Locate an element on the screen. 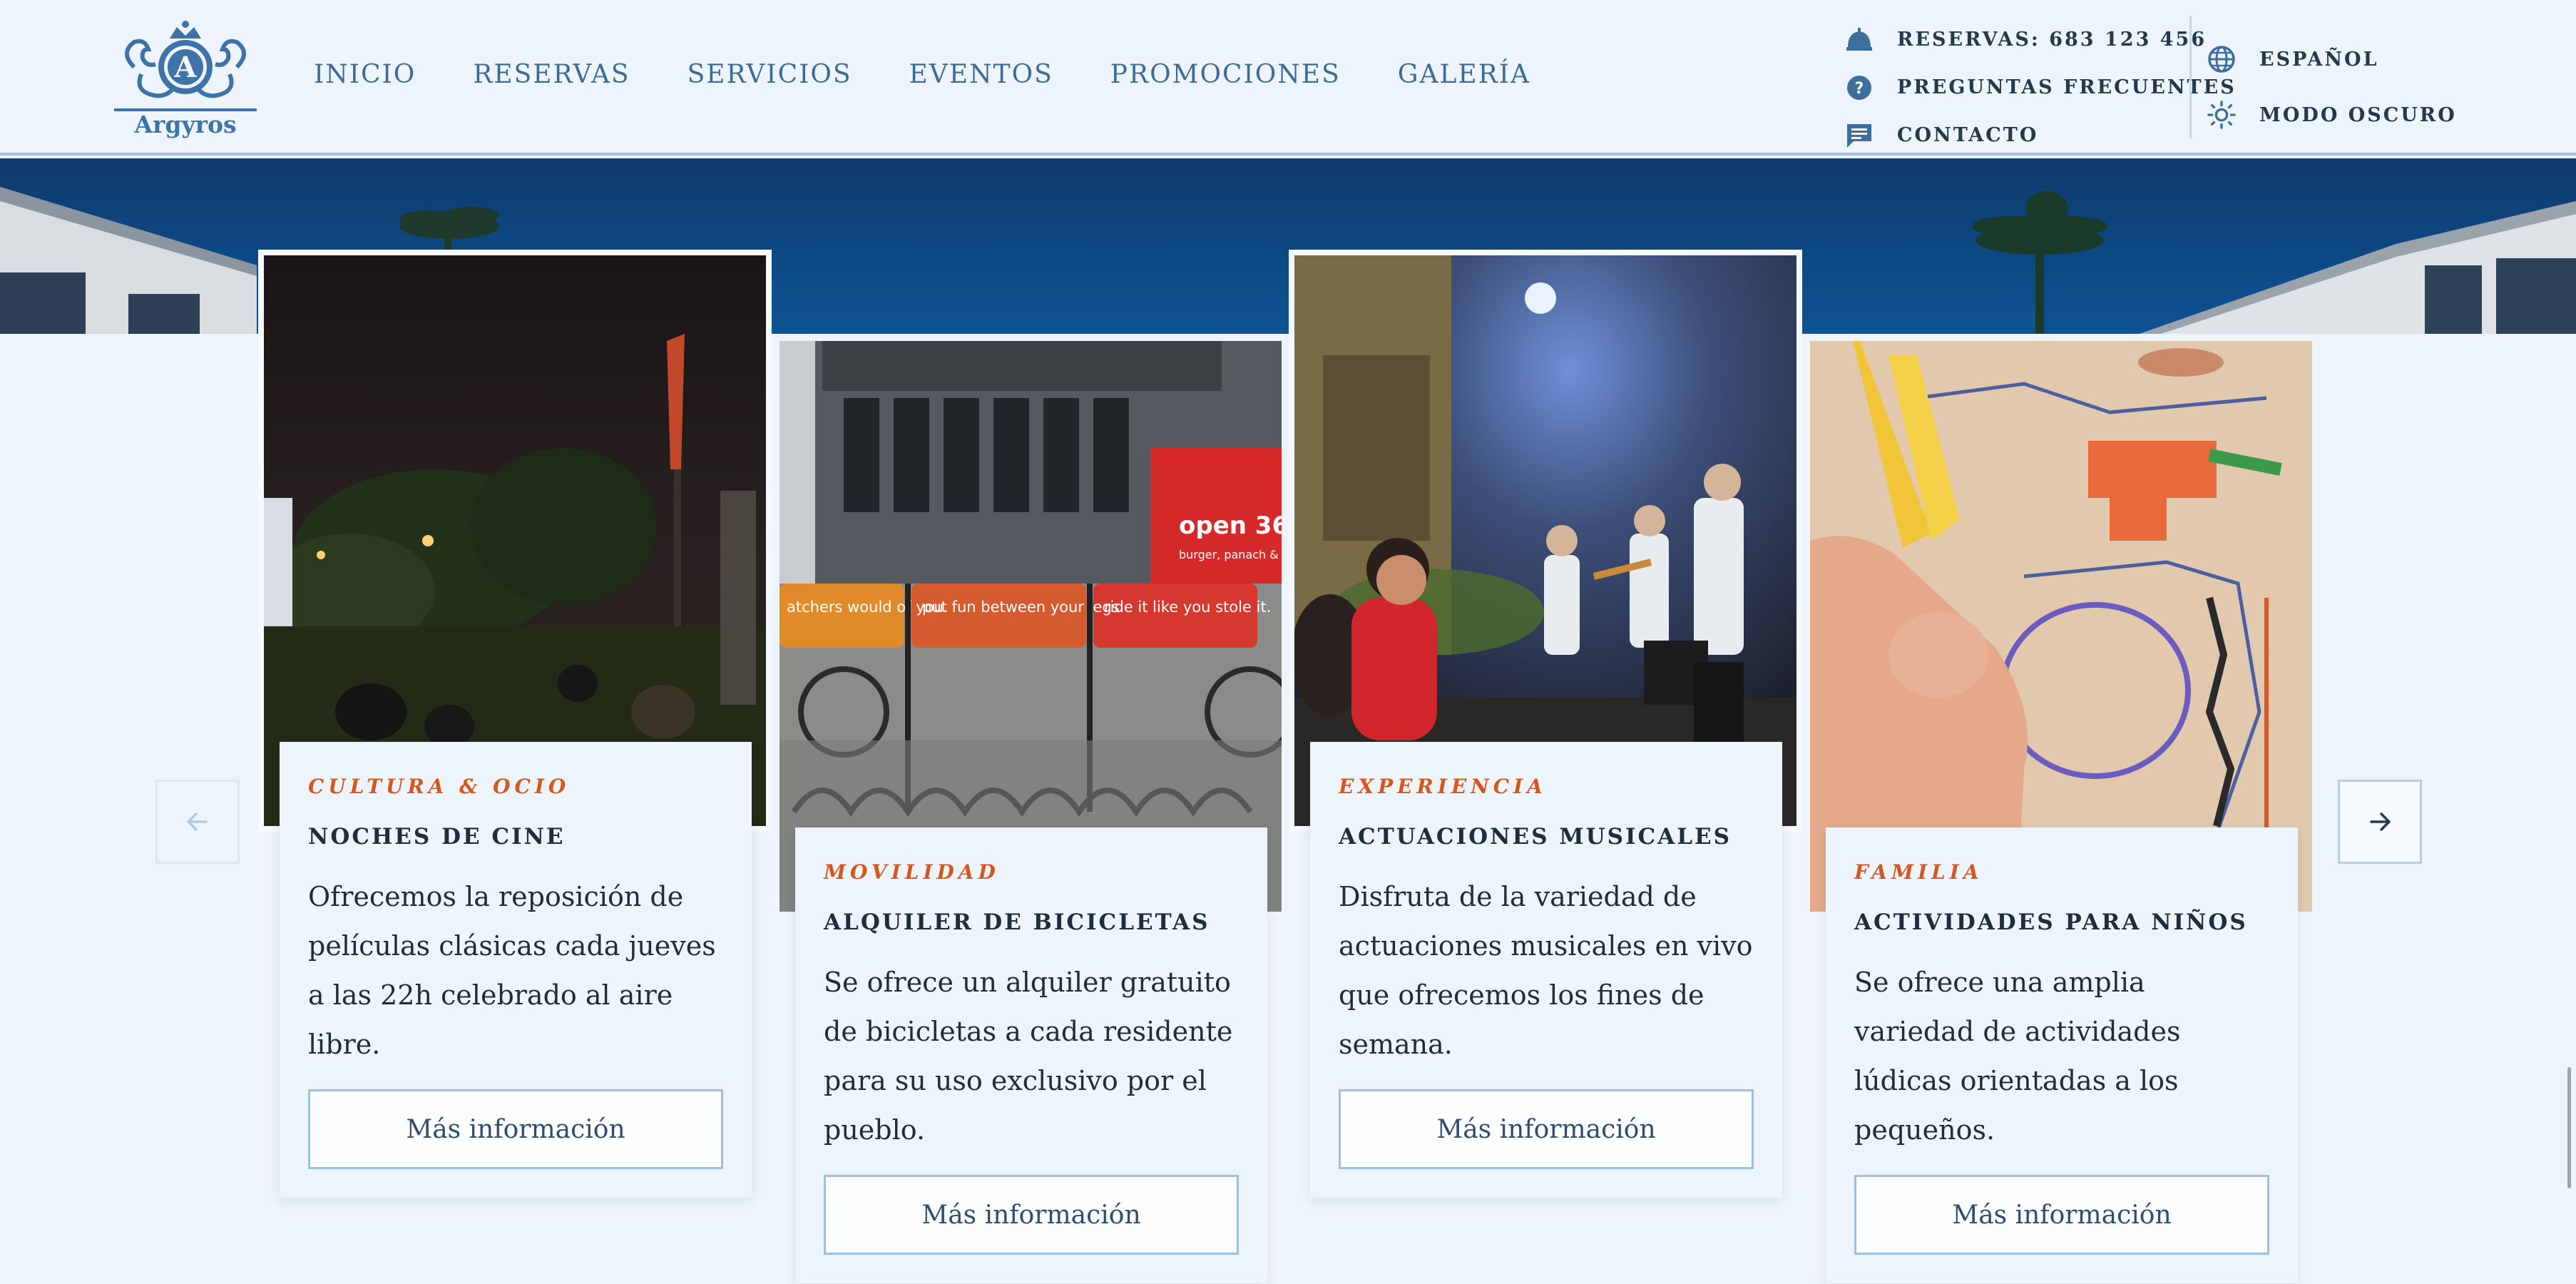  svg-text: ride it like you stole it. is located at coordinates (1188, 607).